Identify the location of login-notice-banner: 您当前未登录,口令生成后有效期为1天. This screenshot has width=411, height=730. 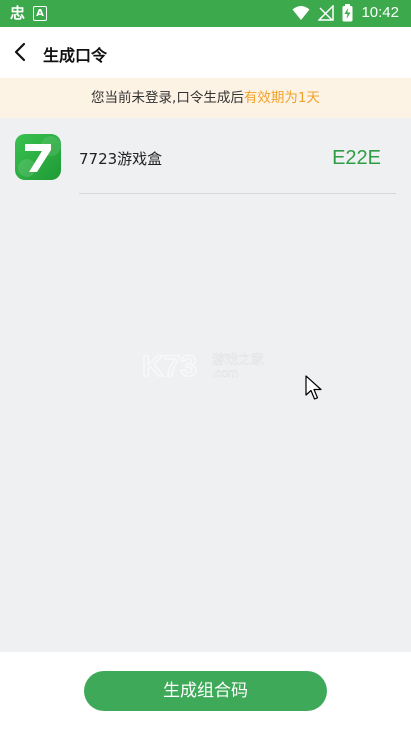
(205, 98).